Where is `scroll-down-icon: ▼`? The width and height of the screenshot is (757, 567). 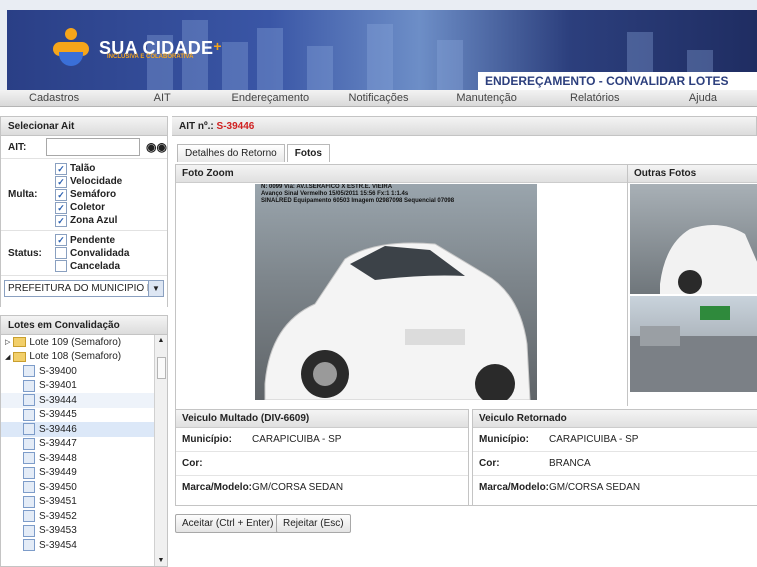 scroll-down-icon: ▼ is located at coordinates (161, 560).